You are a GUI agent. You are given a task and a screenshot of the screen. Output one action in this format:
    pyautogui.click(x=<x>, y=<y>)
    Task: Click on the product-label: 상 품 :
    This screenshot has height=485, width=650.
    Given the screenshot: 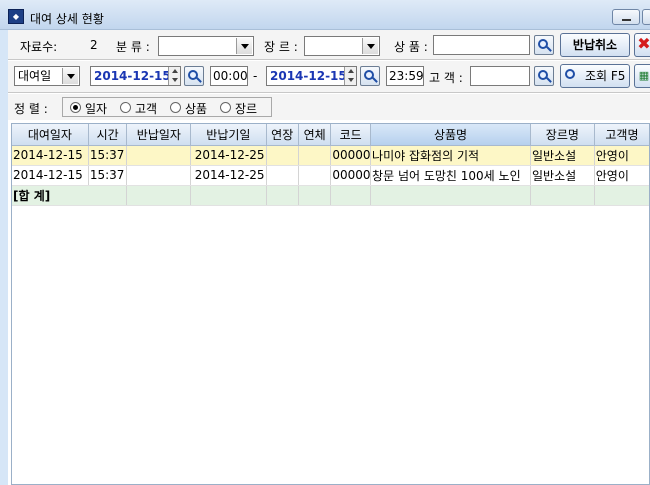 What is the action you would take?
    pyautogui.click(x=411, y=47)
    